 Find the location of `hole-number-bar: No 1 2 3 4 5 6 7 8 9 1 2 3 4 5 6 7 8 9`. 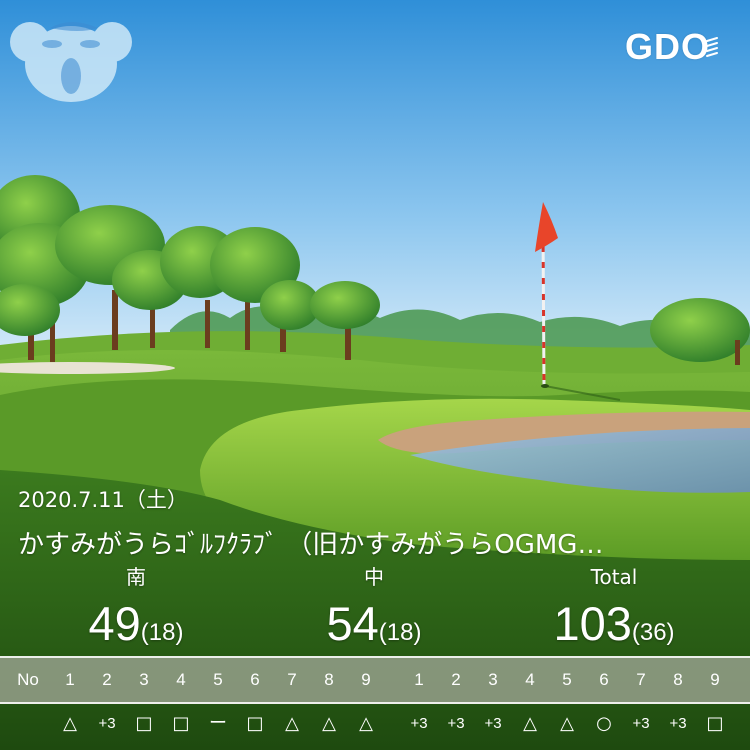

hole-number-bar: No 1 2 3 4 5 6 7 8 9 1 2 3 4 5 6 7 8 9 is located at coordinates (375, 680).